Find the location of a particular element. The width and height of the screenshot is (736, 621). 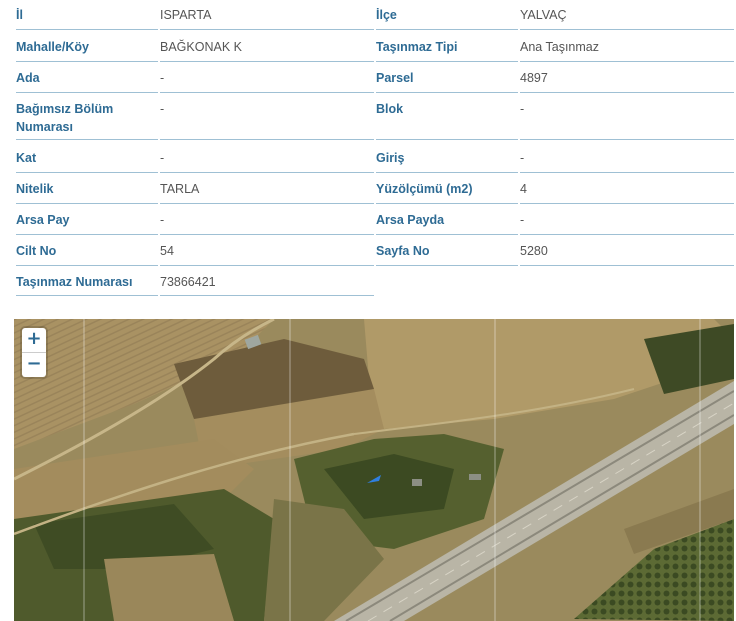

cilt-no-label: Cilt No is located at coordinates (87, 251).